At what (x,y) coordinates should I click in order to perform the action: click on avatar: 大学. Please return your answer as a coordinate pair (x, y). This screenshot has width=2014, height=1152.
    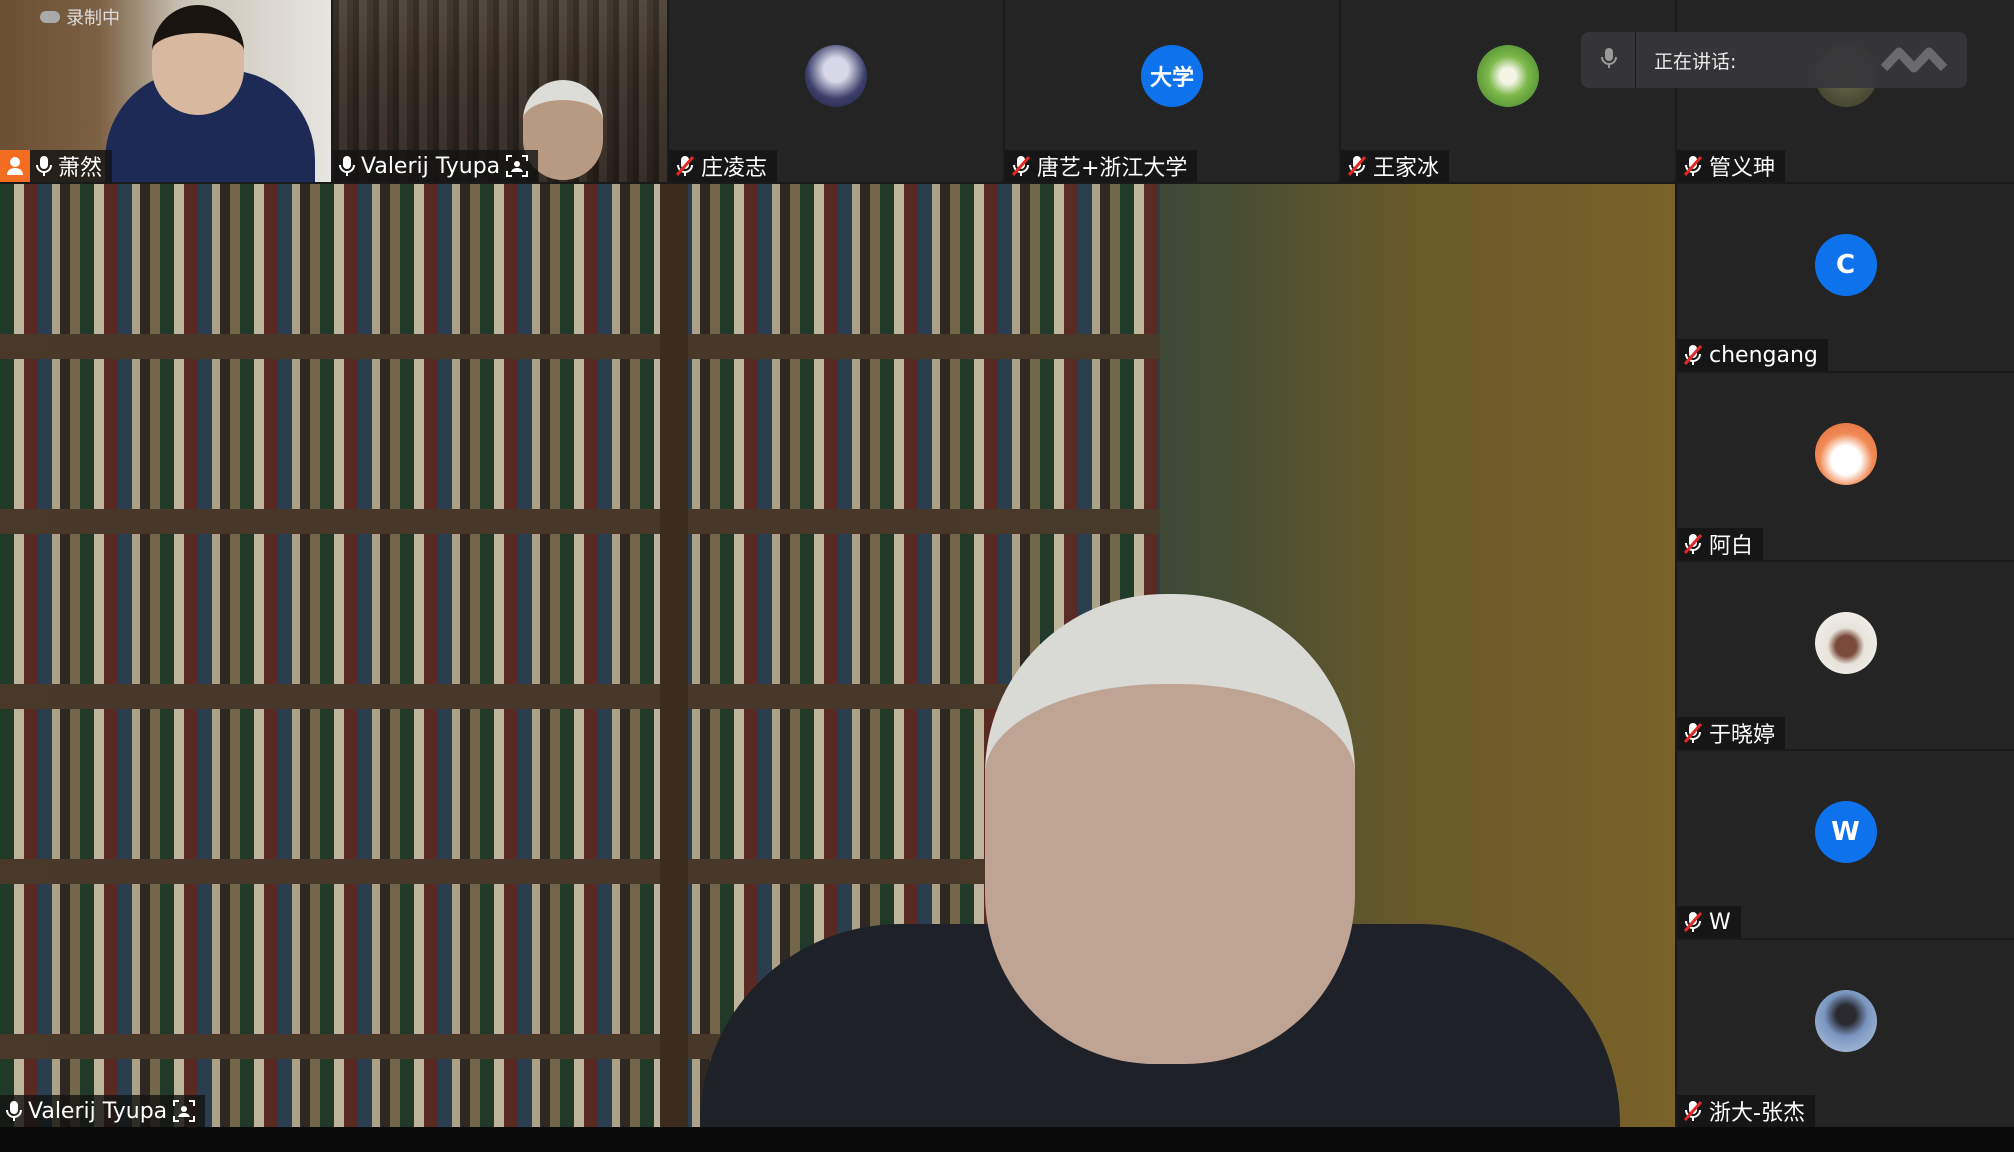
    Looking at the image, I should click on (1172, 76).